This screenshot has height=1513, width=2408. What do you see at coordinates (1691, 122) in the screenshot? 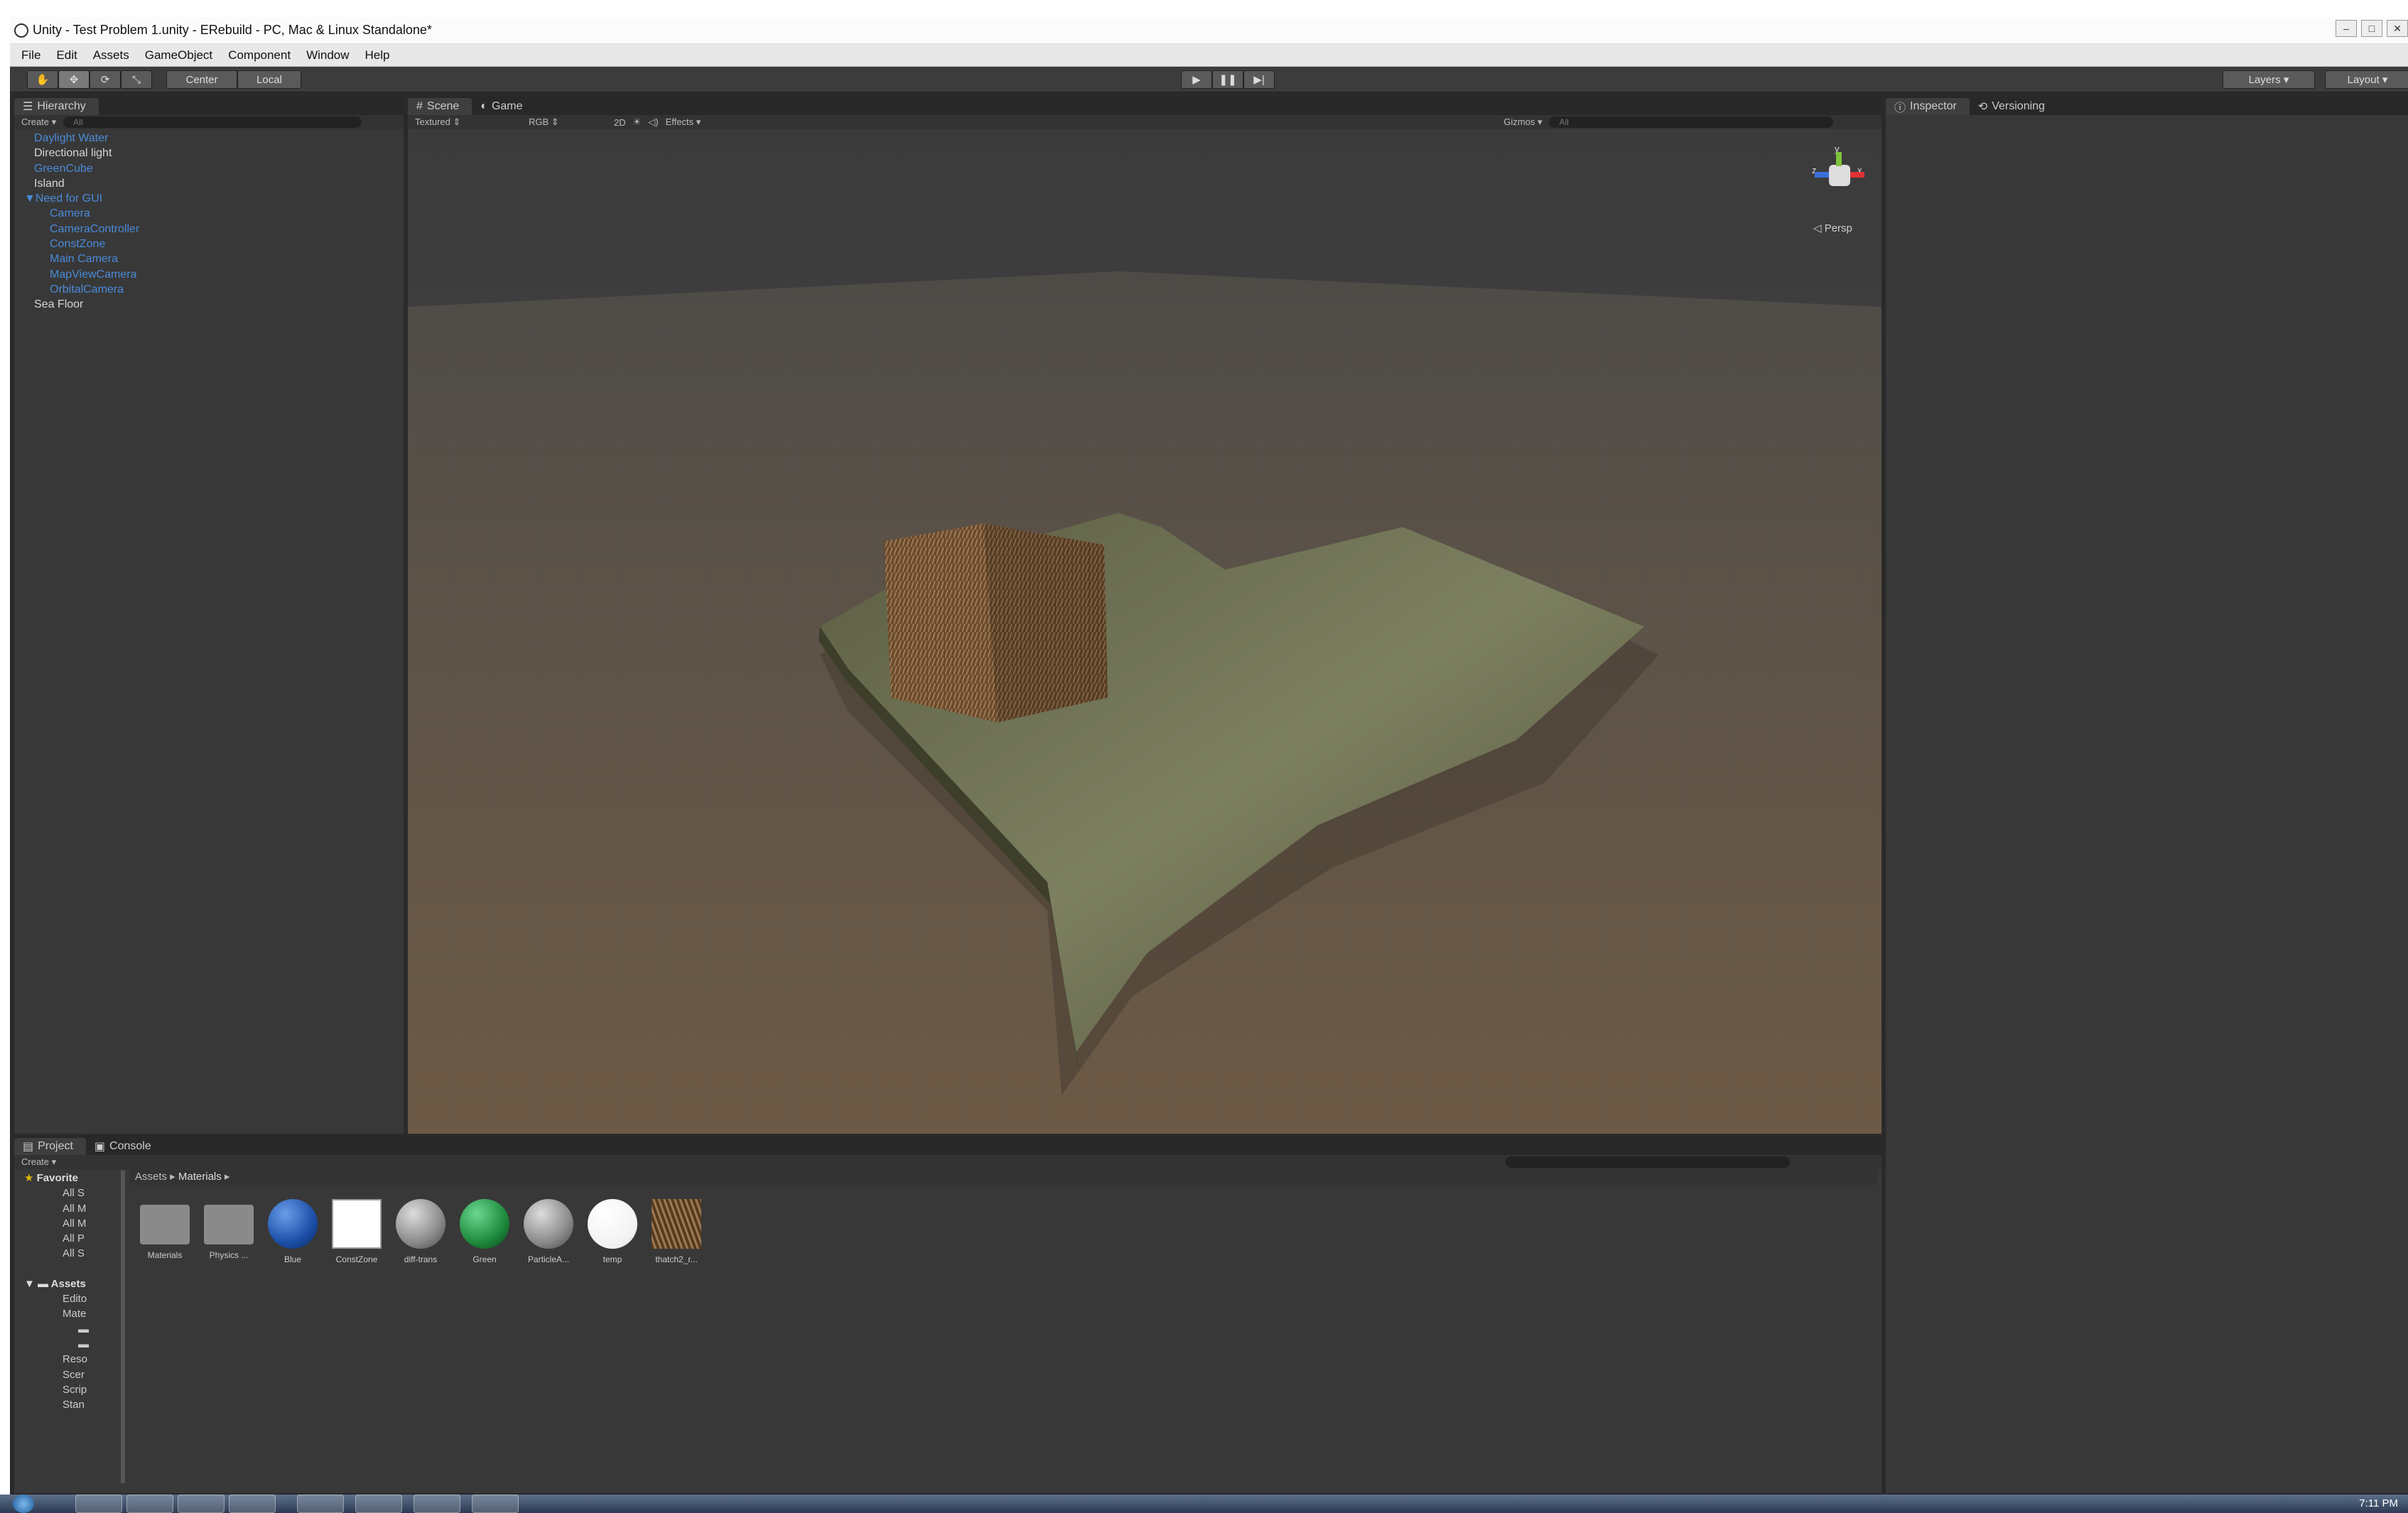
I see `gizmo-search-input: All` at bounding box center [1691, 122].